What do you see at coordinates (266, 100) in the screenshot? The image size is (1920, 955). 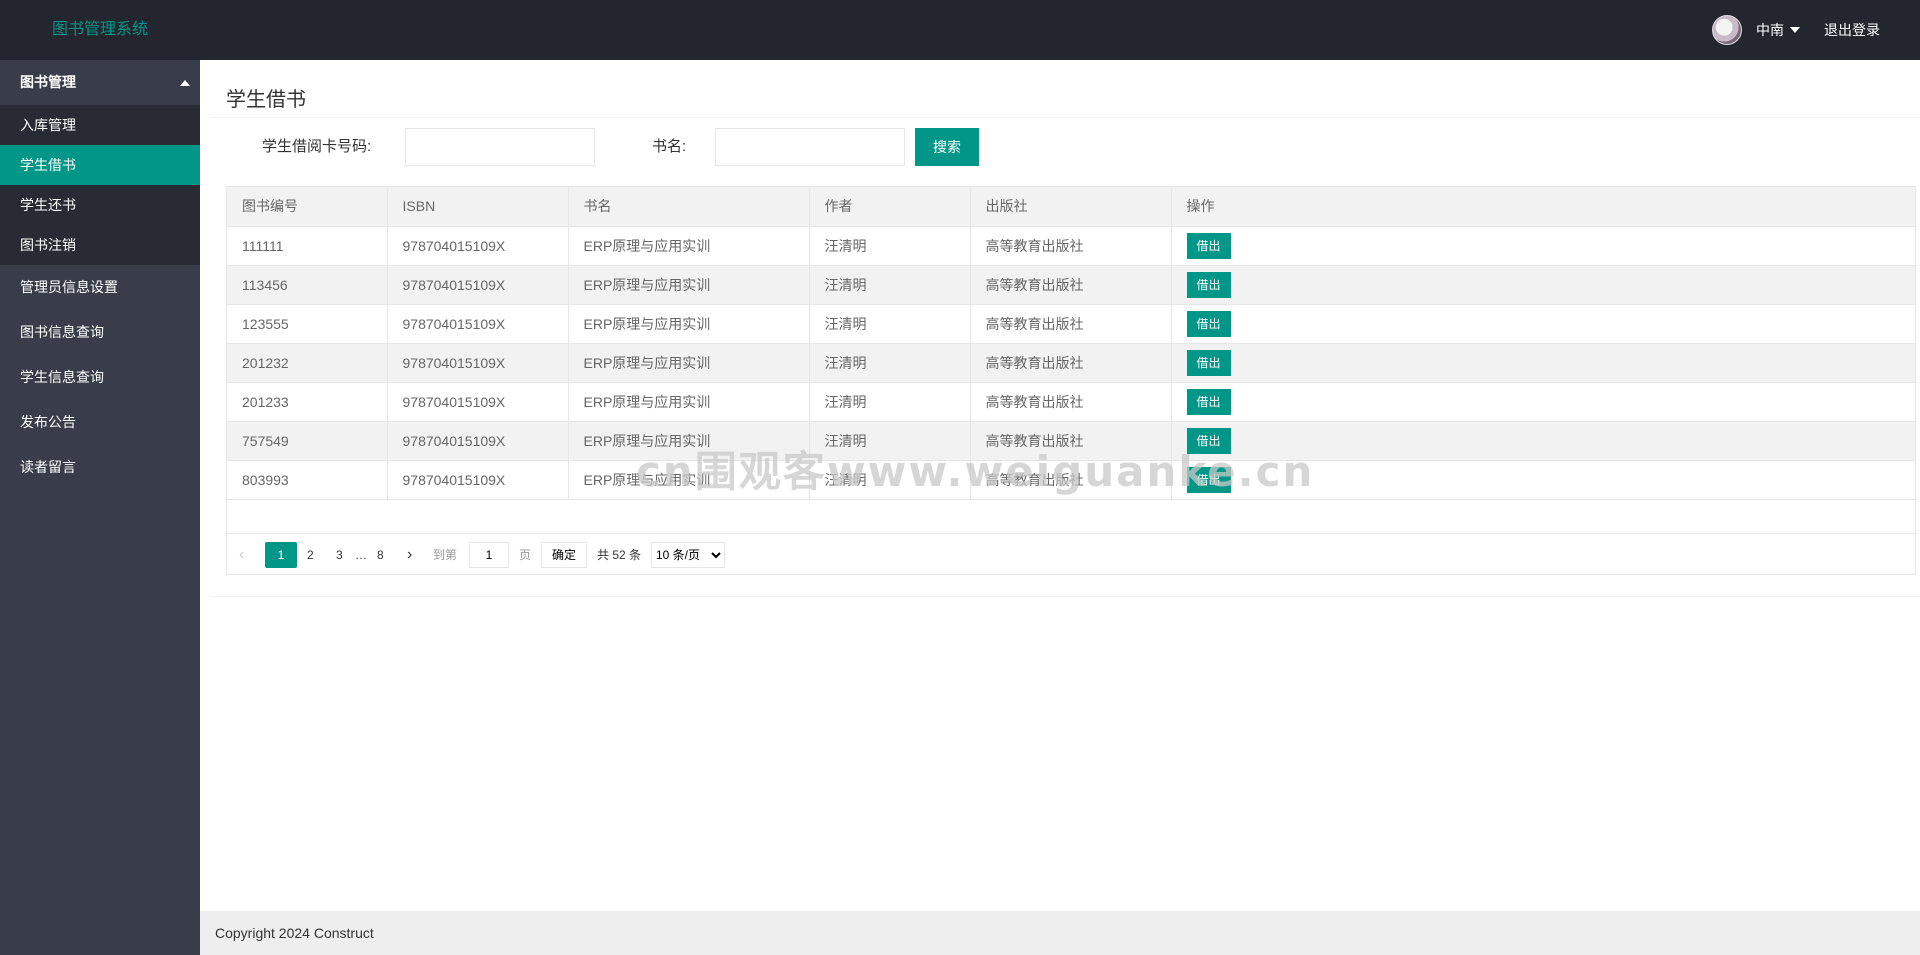 I see `page-title: 学生借书` at bounding box center [266, 100].